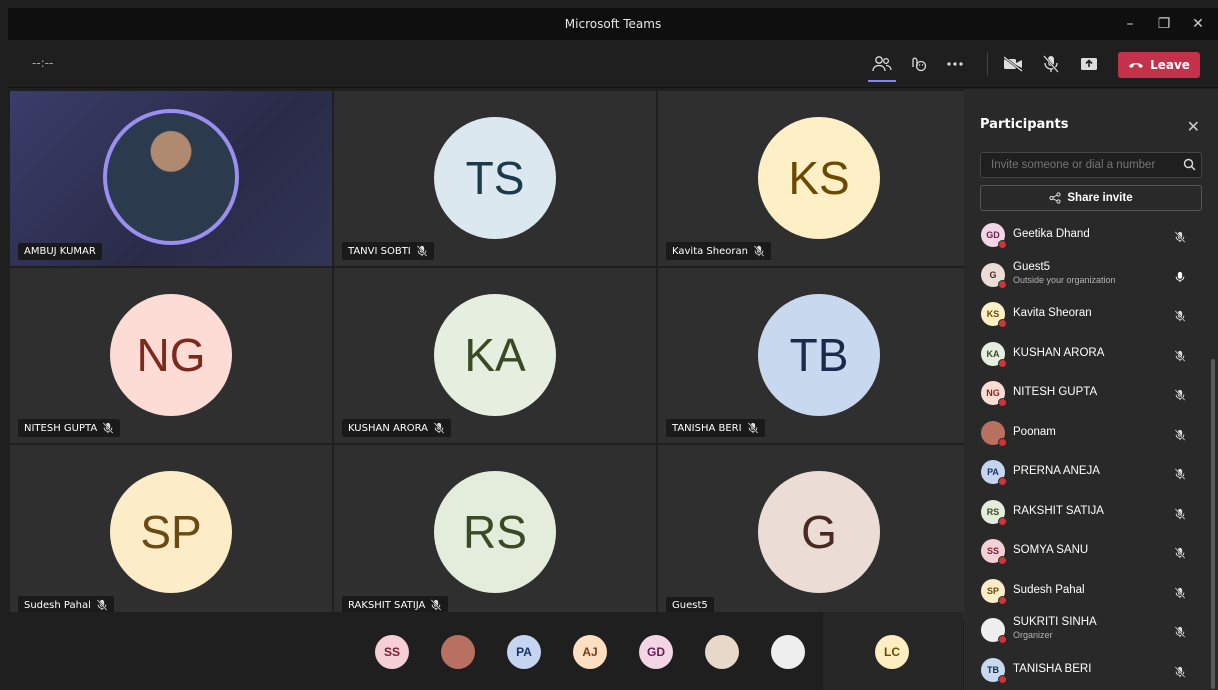 This screenshot has width=1218, height=690. What do you see at coordinates (1024, 124) in the screenshot?
I see `panel-title: Participants` at bounding box center [1024, 124].